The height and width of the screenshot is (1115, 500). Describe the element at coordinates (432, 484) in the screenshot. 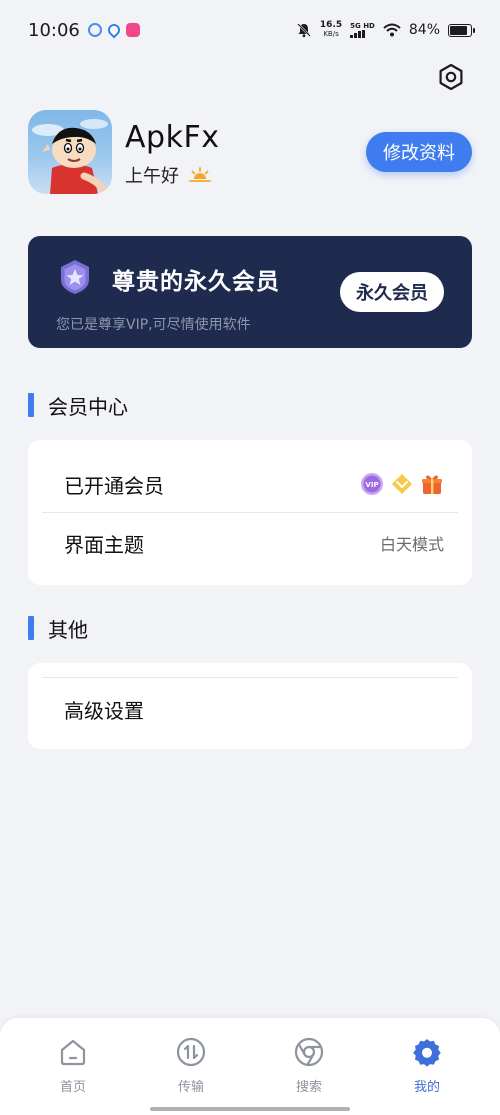

I see `gift-icon` at that location.